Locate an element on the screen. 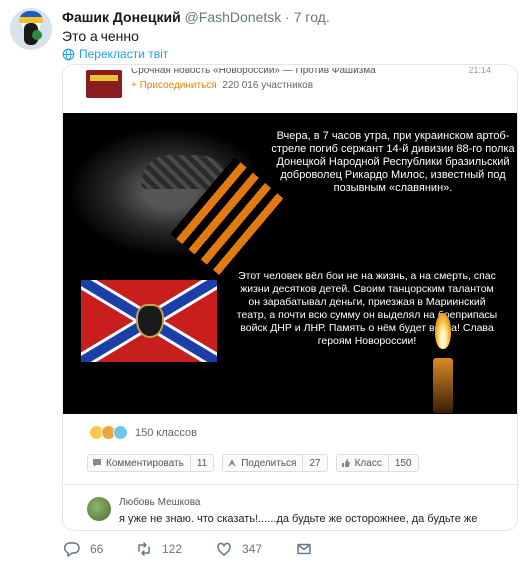 Image resolution: width=526 pixels, height=561 pixels. like-button: 347 is located at coordinates (256, 549).